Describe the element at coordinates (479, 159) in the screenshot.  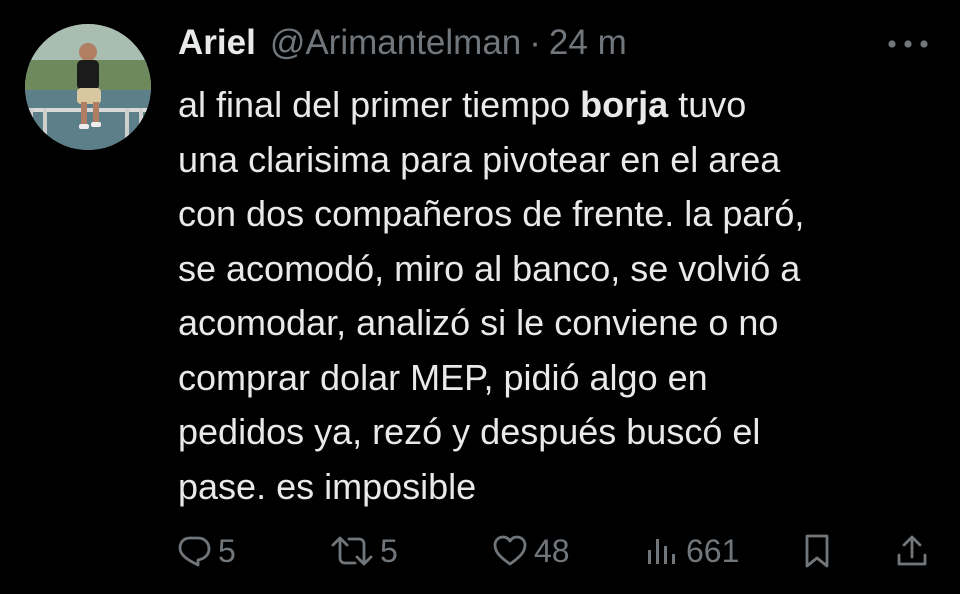
I see `tweet-text-line: una clarisima para pivotear en el area` at that location.